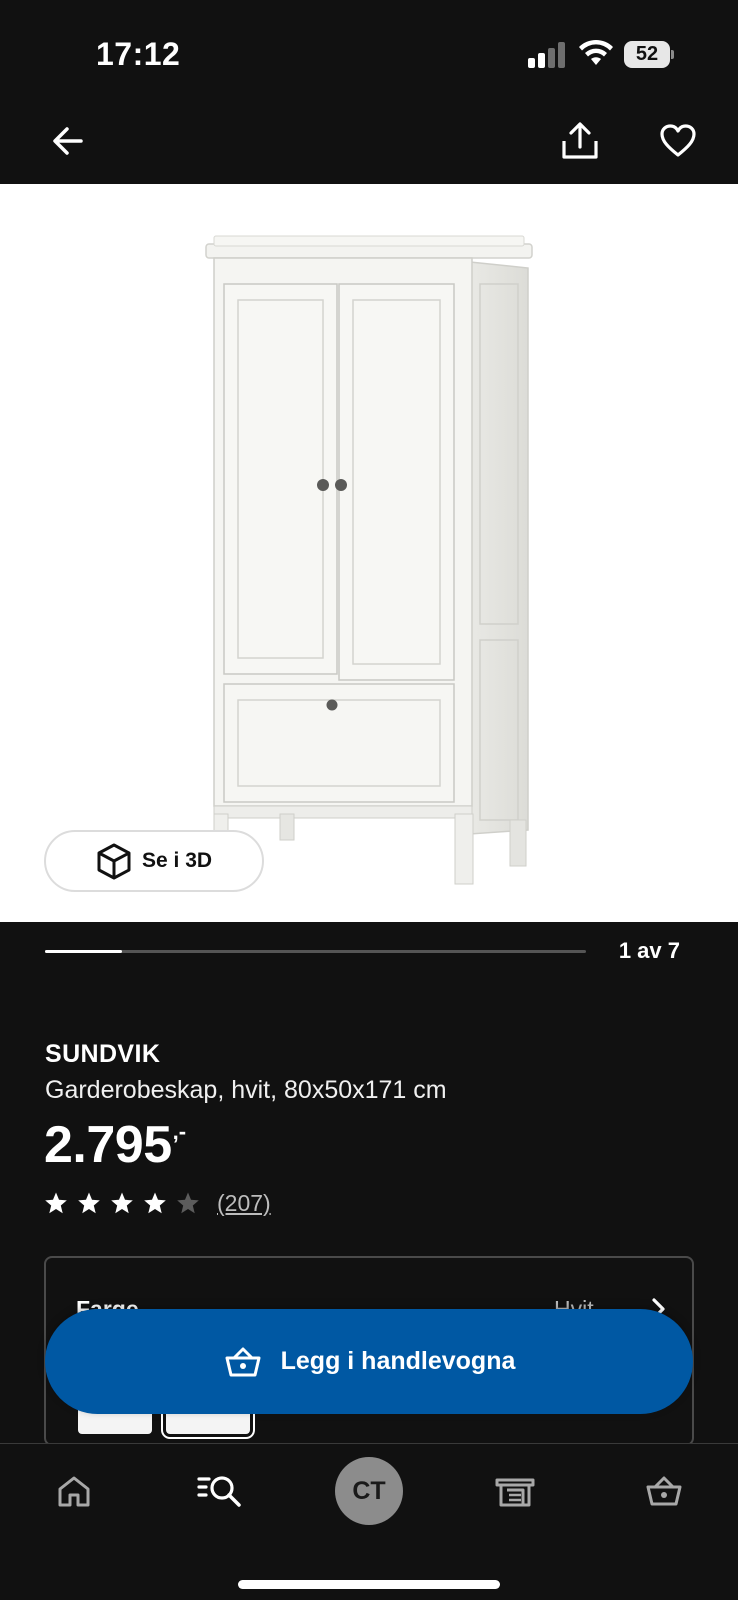  I want to click on home-indicator, so click(369, 1584).